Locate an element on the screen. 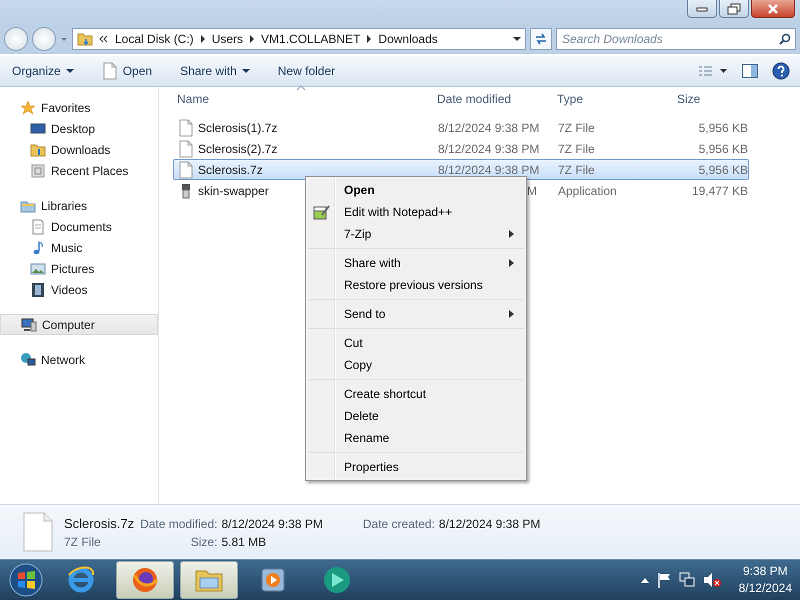 Image resolution: width=800 pixels, height=600 pixels. file-name: Sclerosis(1).7z is located at coordinates (238, 127).